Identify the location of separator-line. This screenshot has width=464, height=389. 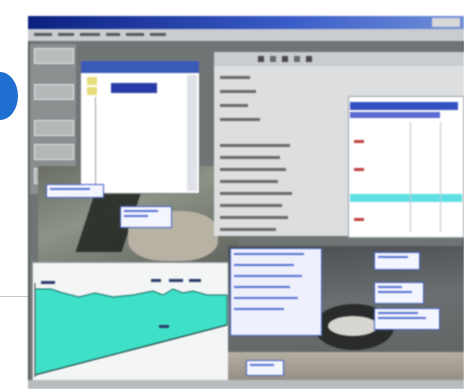
(15, 296).